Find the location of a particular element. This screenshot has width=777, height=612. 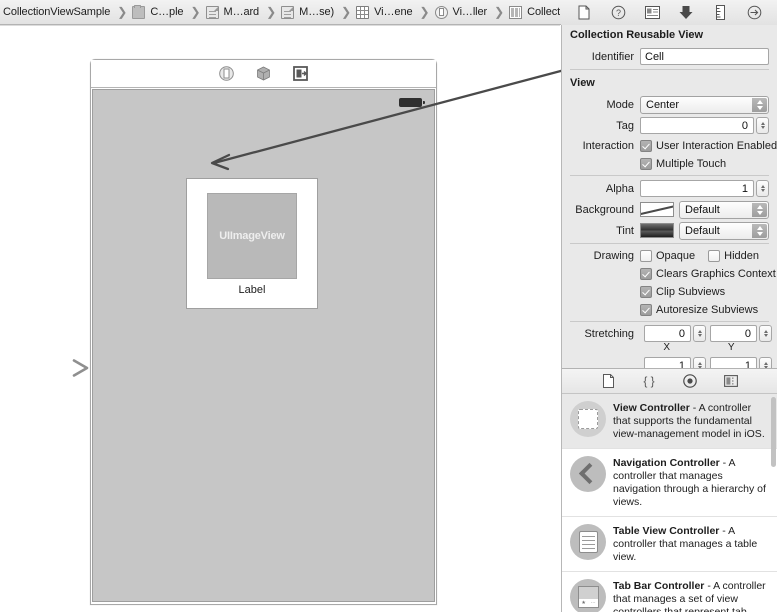

background-label: Background is located at coordinates (604, 209).